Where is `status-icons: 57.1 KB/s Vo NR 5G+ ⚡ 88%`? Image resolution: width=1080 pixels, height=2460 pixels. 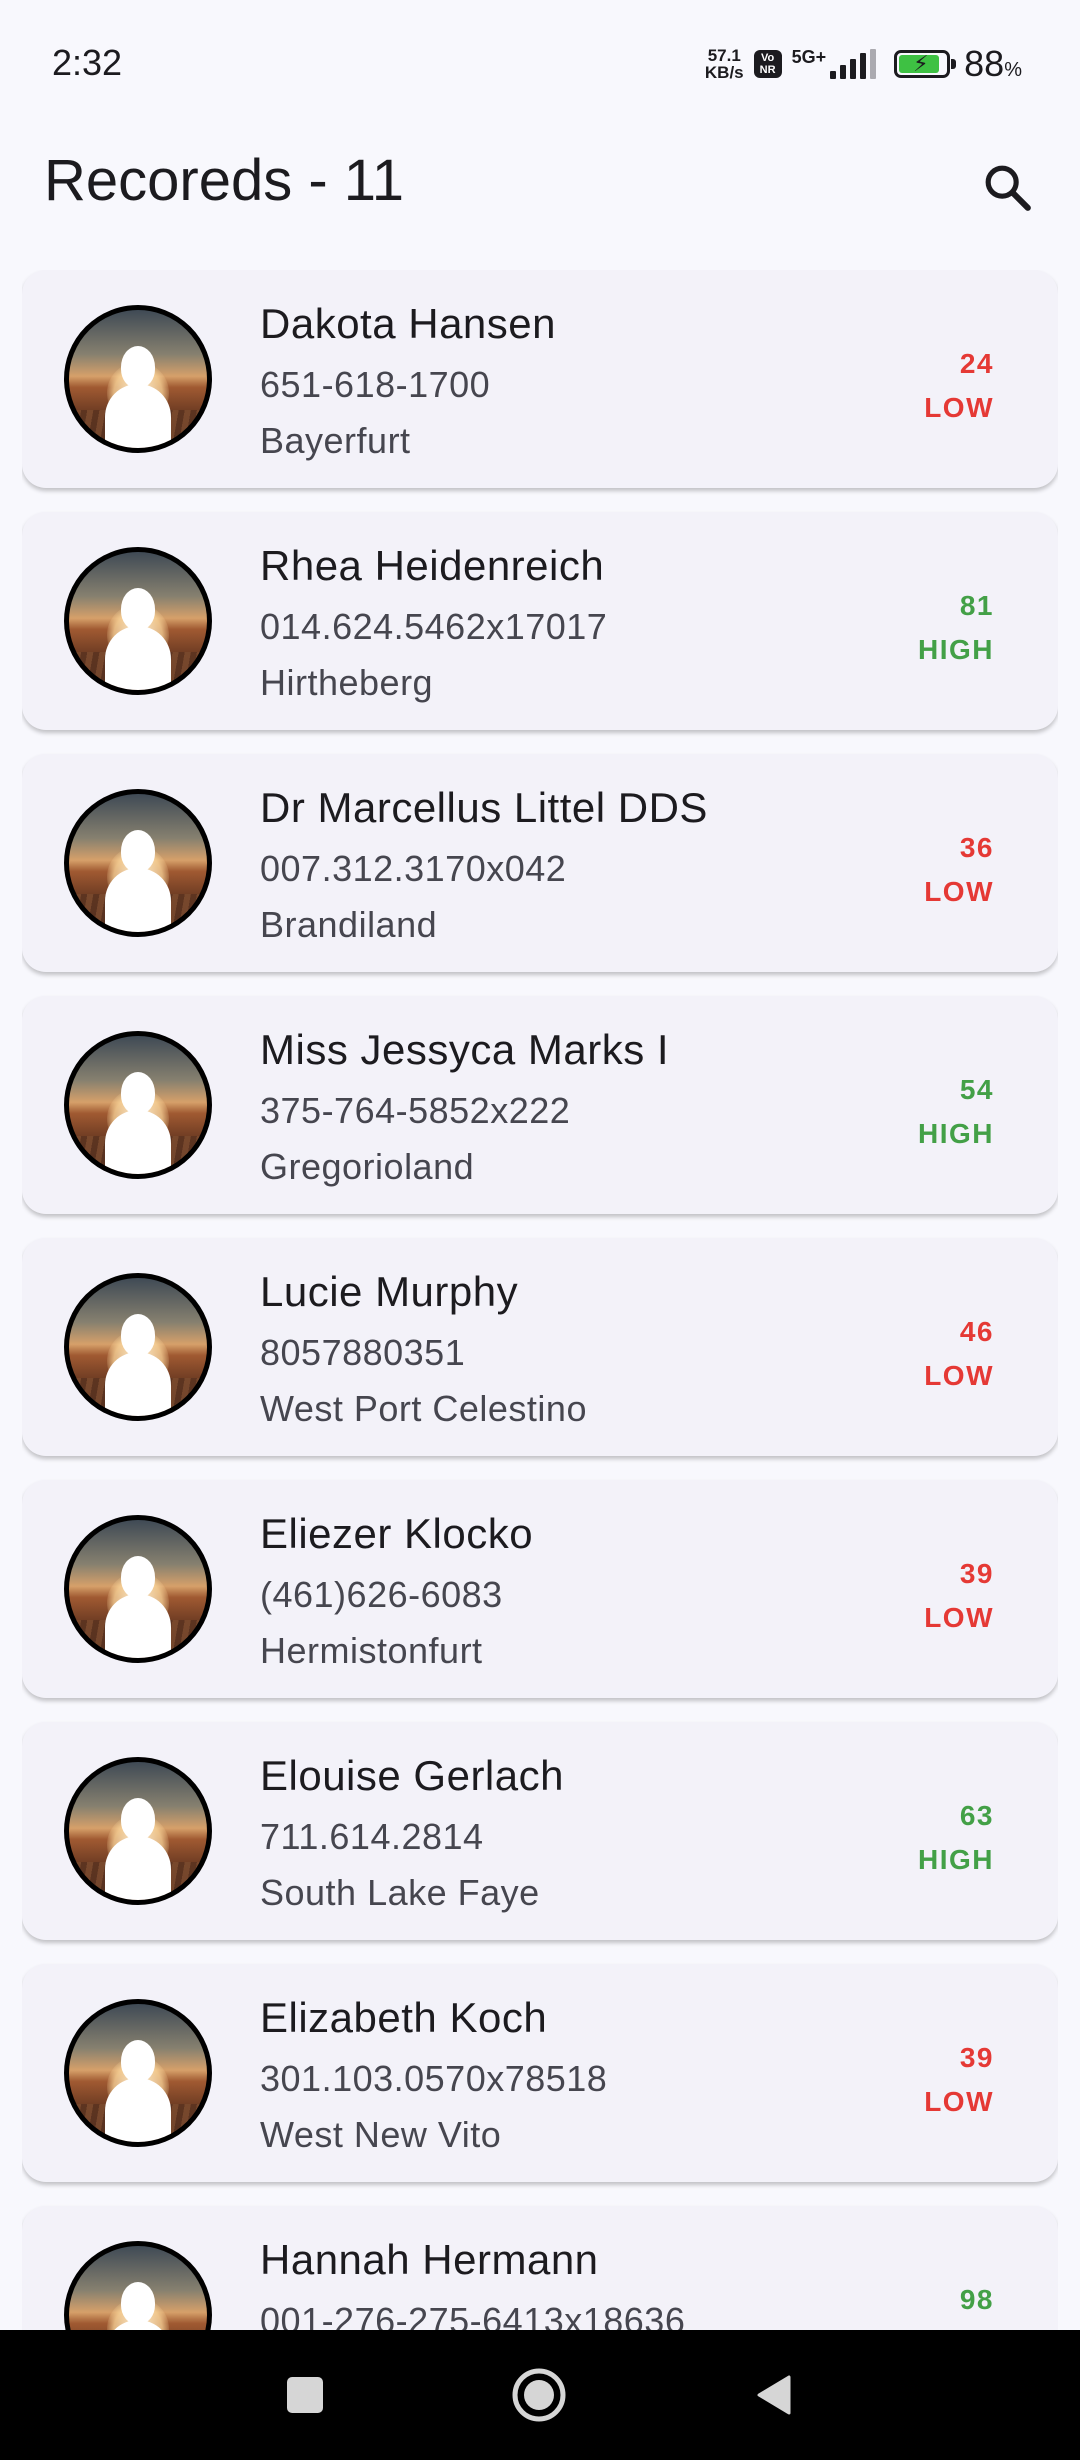
status-icons: 57.1 KB/s Vo NR 5G+ ⚡ 88% is located at coordinates (863, 64).